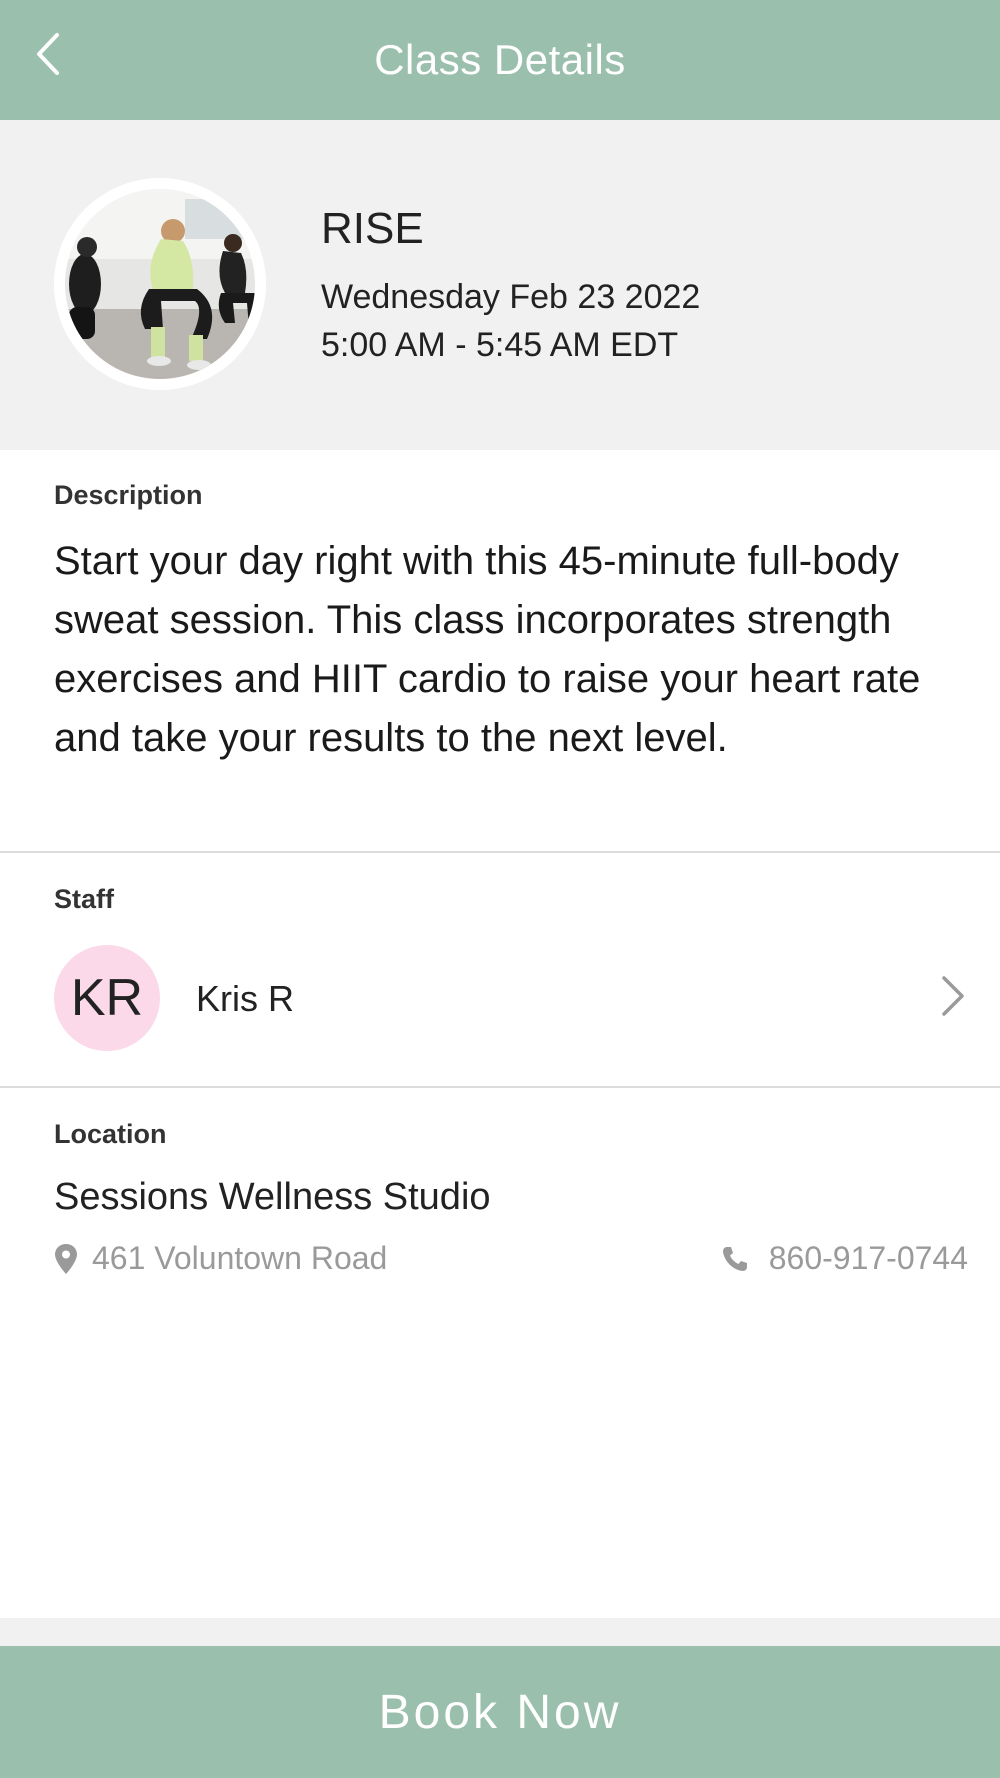 This screenshot has width=1000, height=1778. I want to click on phone-link: 860-917-0744, so click(844, 1258).